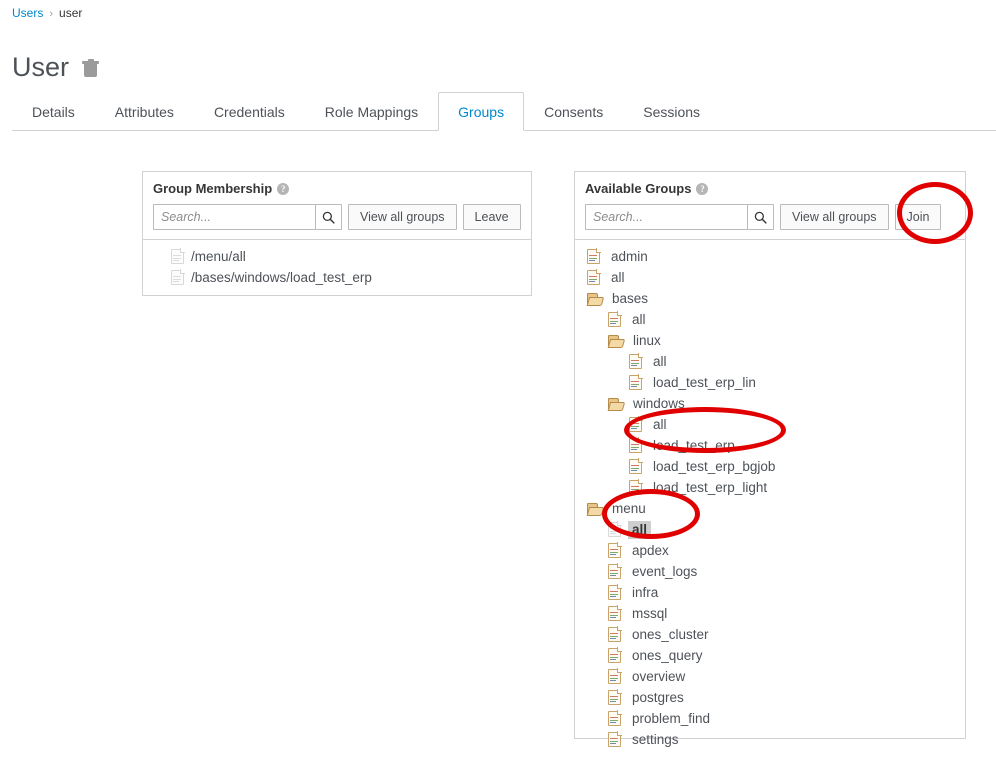  Describe the element at coordinates (655, 739) in the screenshot. I see `tree-node-label: settings` at that location.